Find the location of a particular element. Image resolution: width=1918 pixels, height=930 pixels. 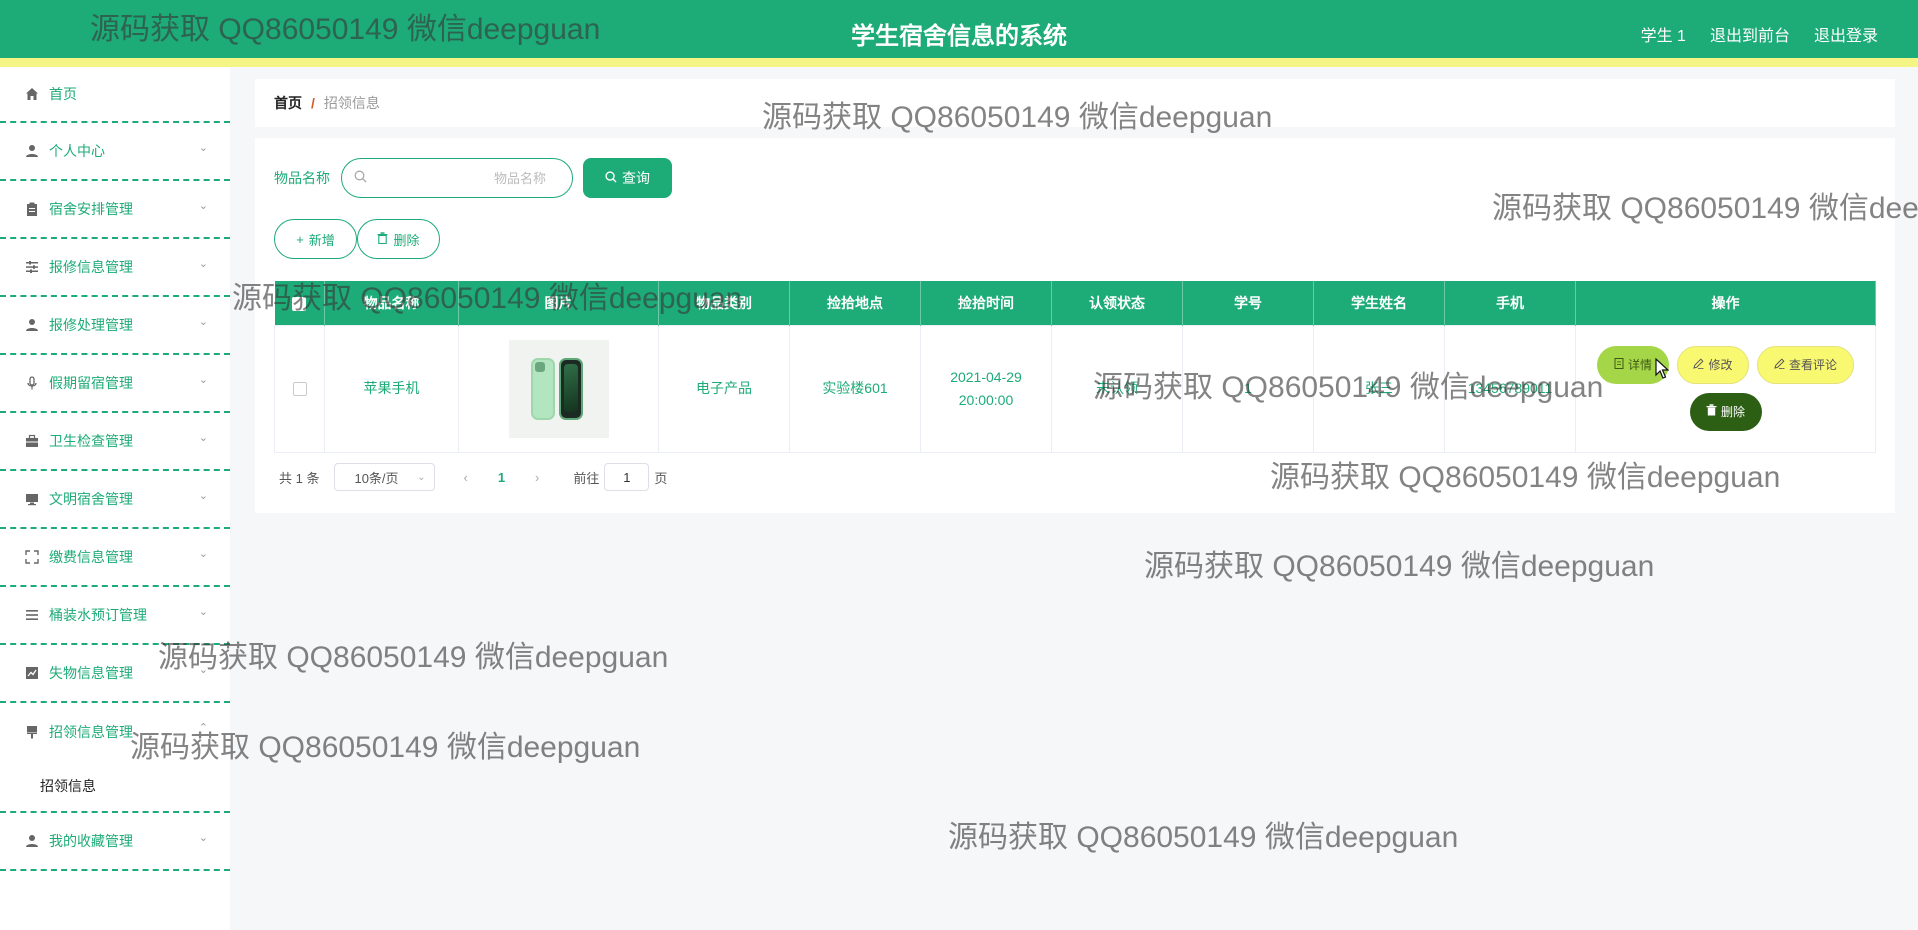

sidebar-item-water-order: 桶装水预订管理 ⌄ is located at coordinates (115, 616).